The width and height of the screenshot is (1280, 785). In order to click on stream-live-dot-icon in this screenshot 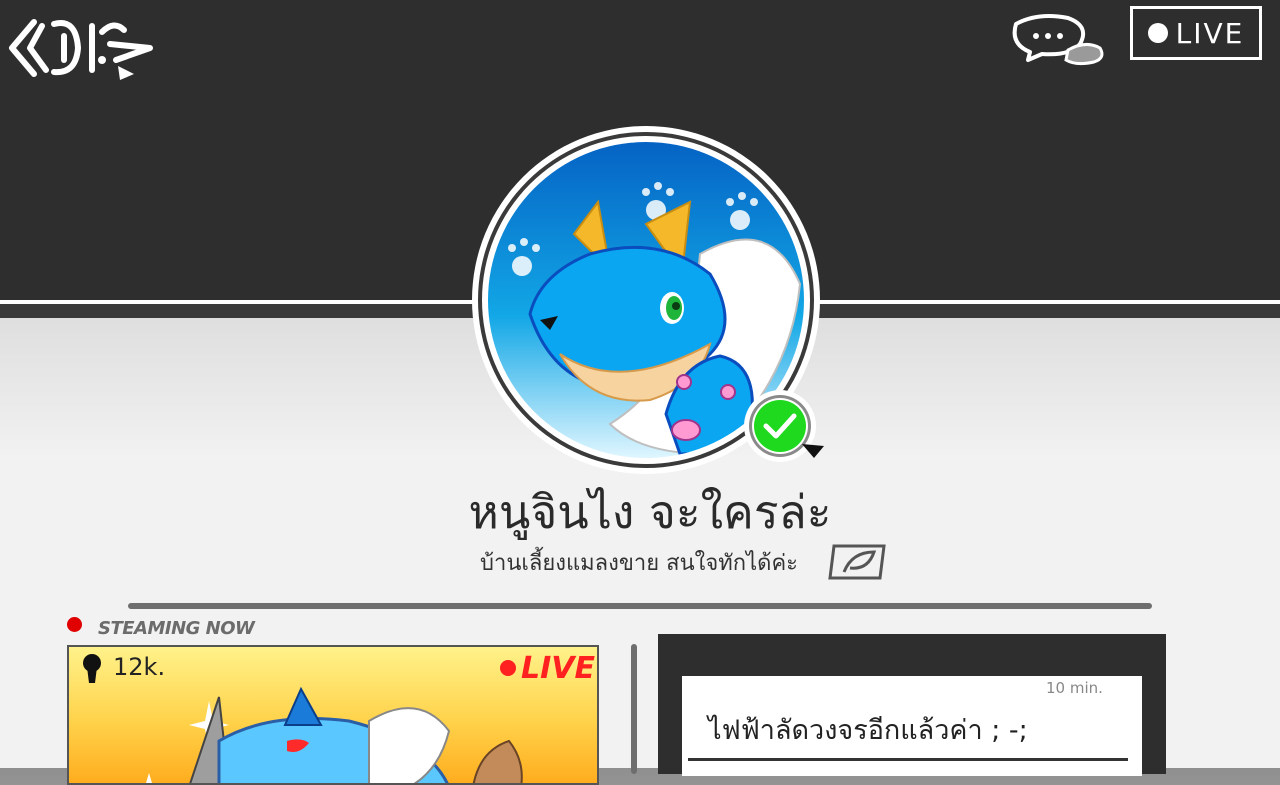, I will do `click(508, 668)`.